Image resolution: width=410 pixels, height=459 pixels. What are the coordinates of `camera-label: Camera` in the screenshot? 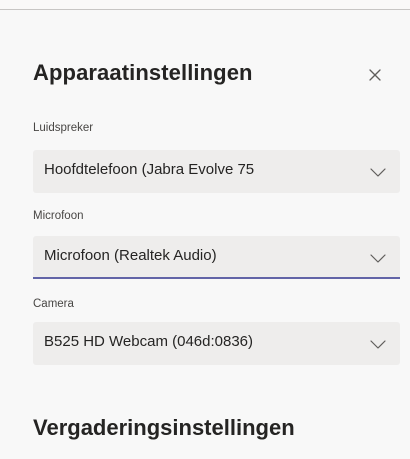 It's located at (53, 304).